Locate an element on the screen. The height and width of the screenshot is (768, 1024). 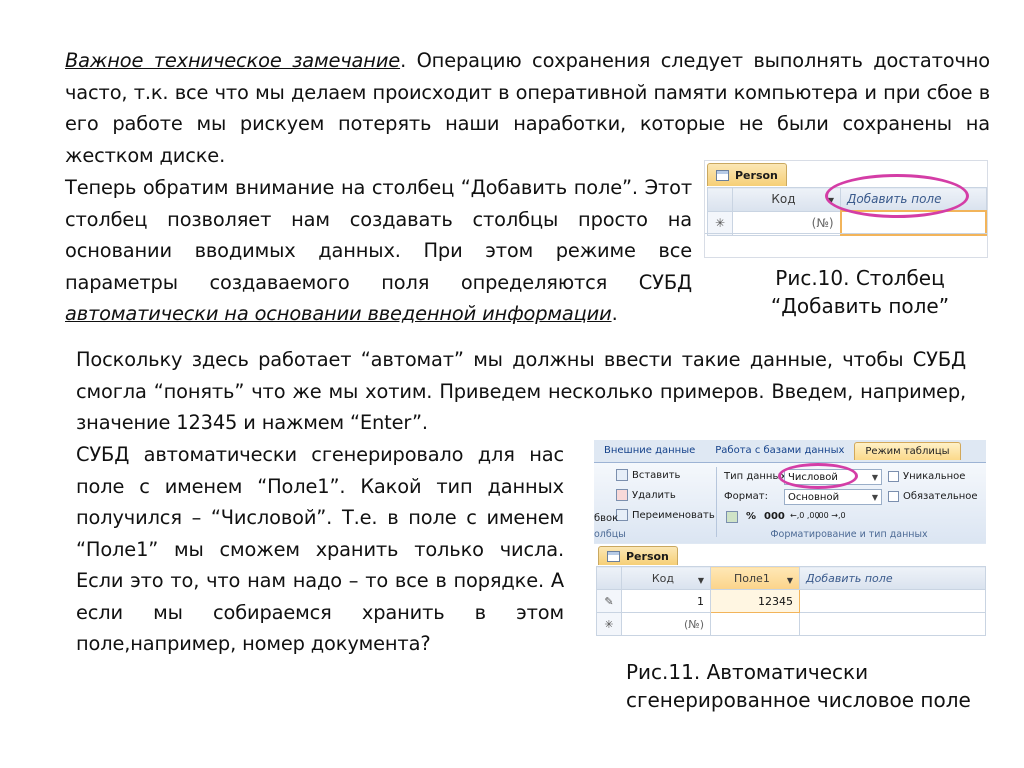
format-select: Основной ▼ is located at coordinates (833, 497).